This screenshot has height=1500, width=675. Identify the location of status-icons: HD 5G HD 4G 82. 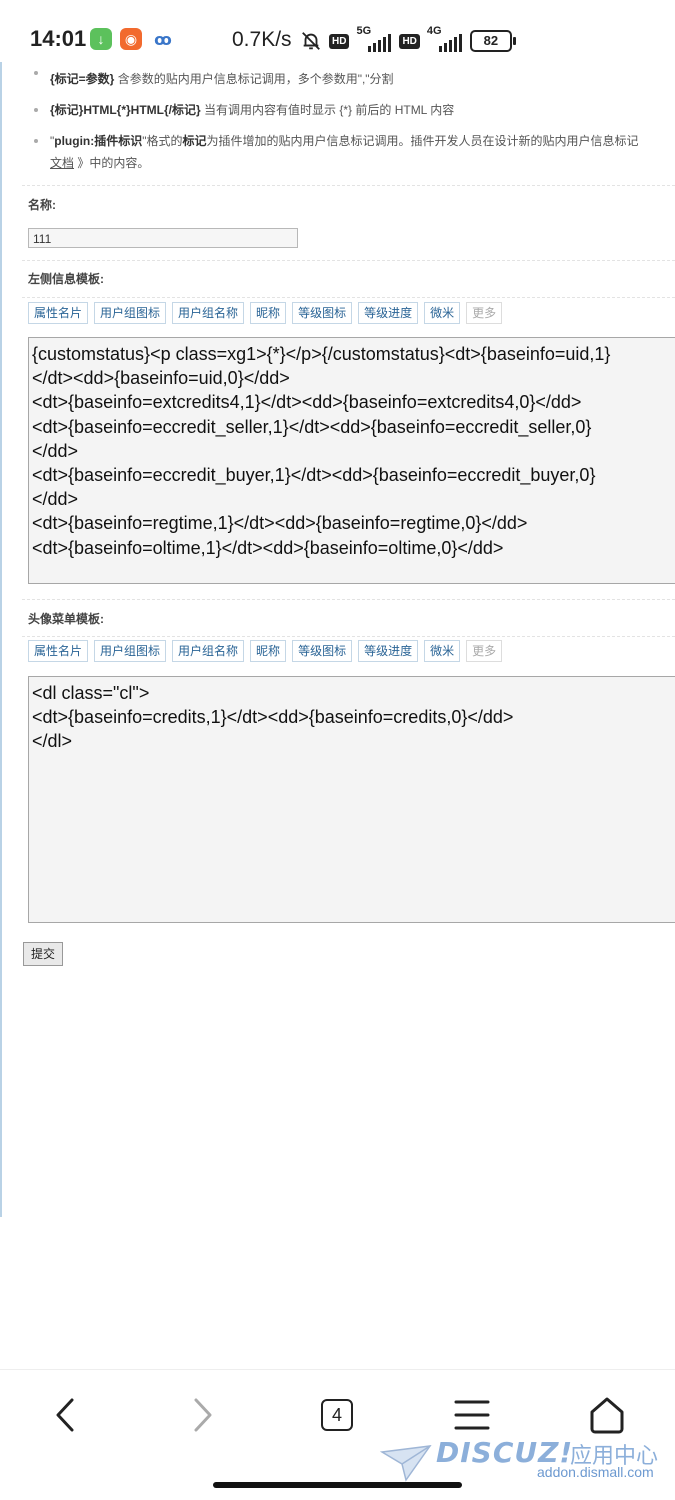
(408, 40).